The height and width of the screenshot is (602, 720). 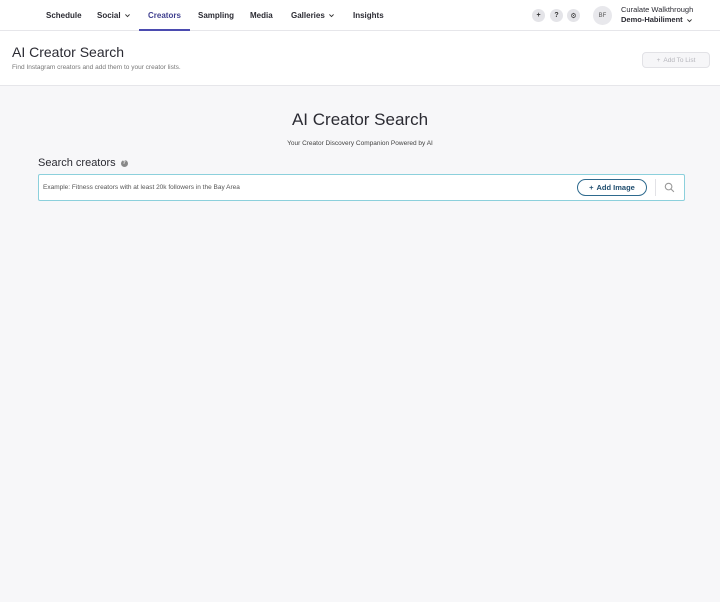 I want to click on gear-icon: ⚙, so click(x=573, y=15).